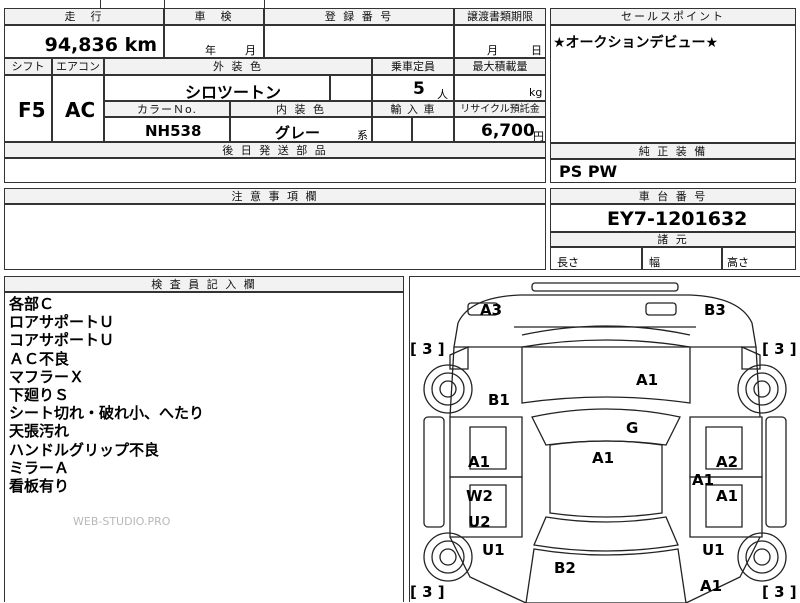 The image size is (800, 603). I want to click on interior-color-value: グレー, so click(298, 133).